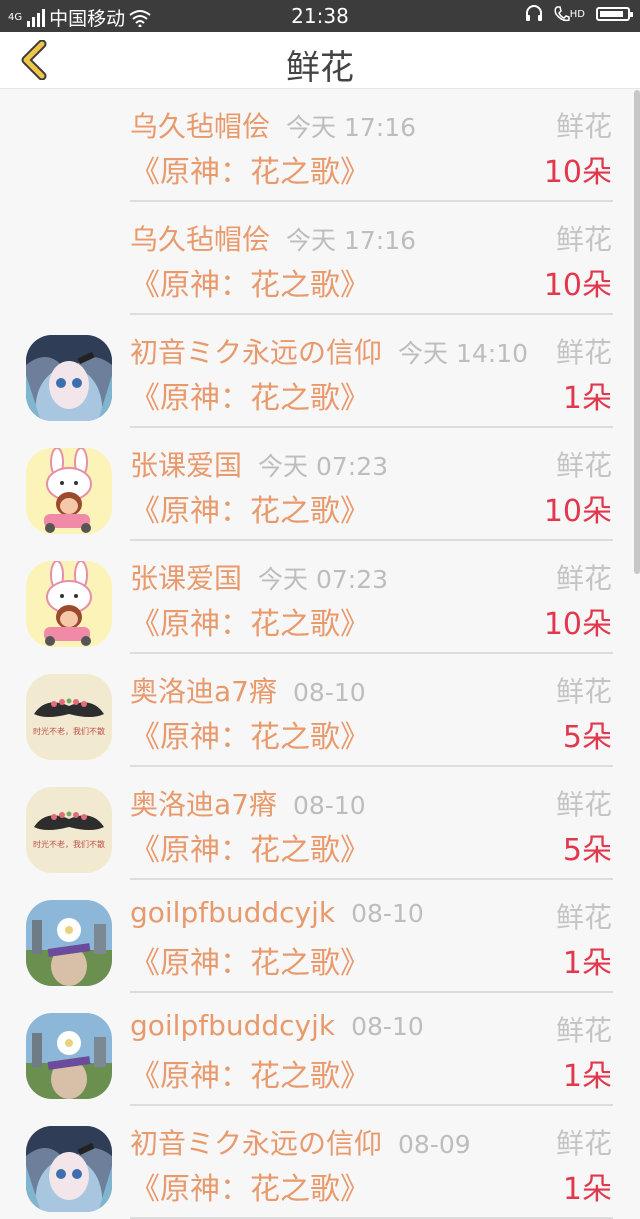  What do you see at coordinates (577, 14) in the screenshot?
I see `hd-label: HD` at bounding box center [577, 14].